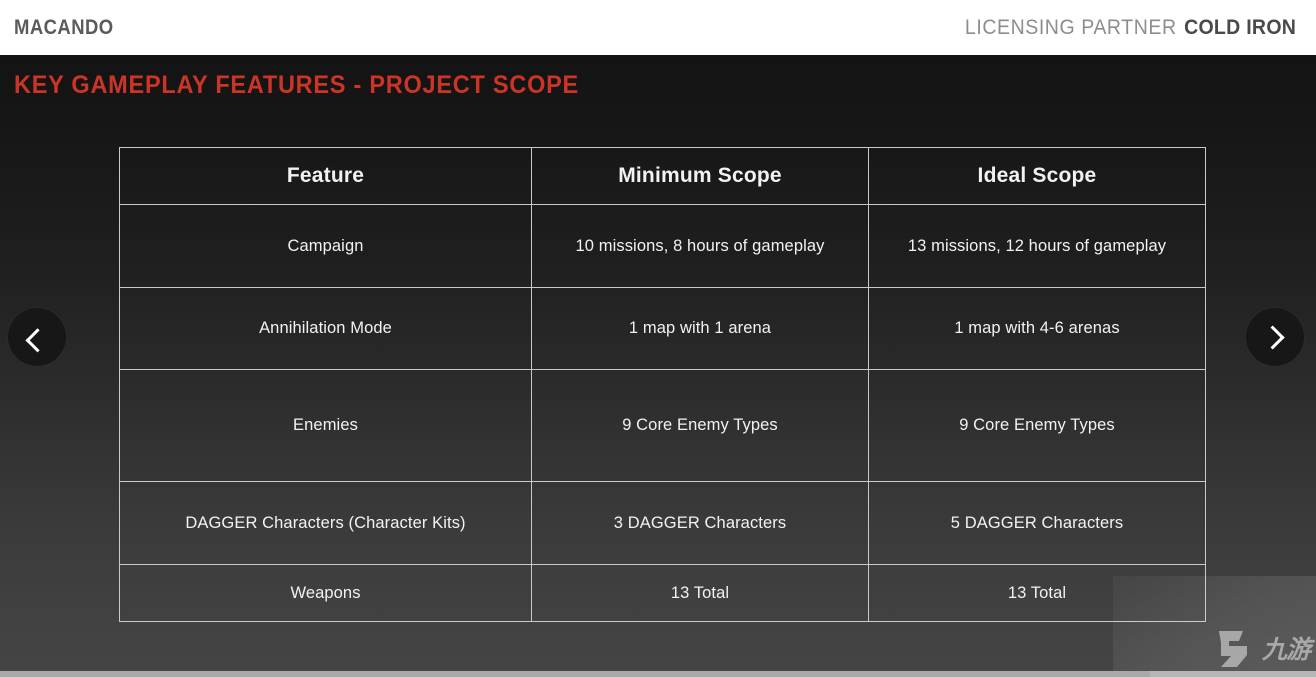 Image resolution: width=1316 pixels, height=677 pixels. Describe the element at coordinates (700, 425) in the screenshot. I see `cell-minimum: 9 Core Enemy Types` at that location.